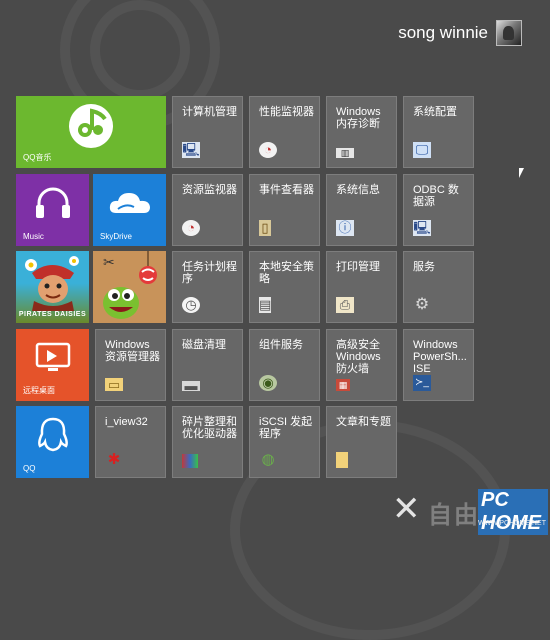  Describe the element at coordinates (284, 210) in the screenshot. I see `tile-event-viewer: 事件查看器 ▯` at that location.